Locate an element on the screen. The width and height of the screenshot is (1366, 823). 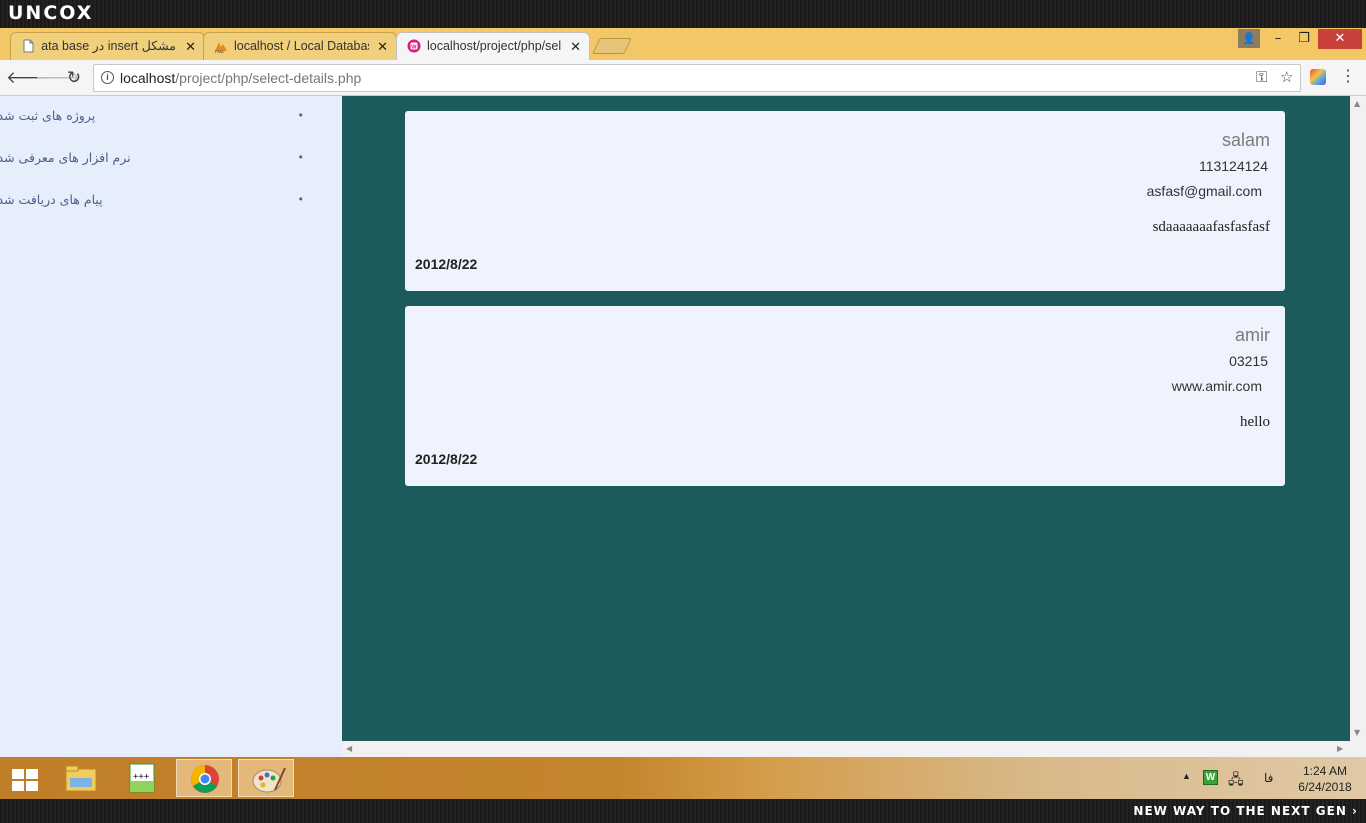
svg-text: PMA is located at coordinates (219, 51).